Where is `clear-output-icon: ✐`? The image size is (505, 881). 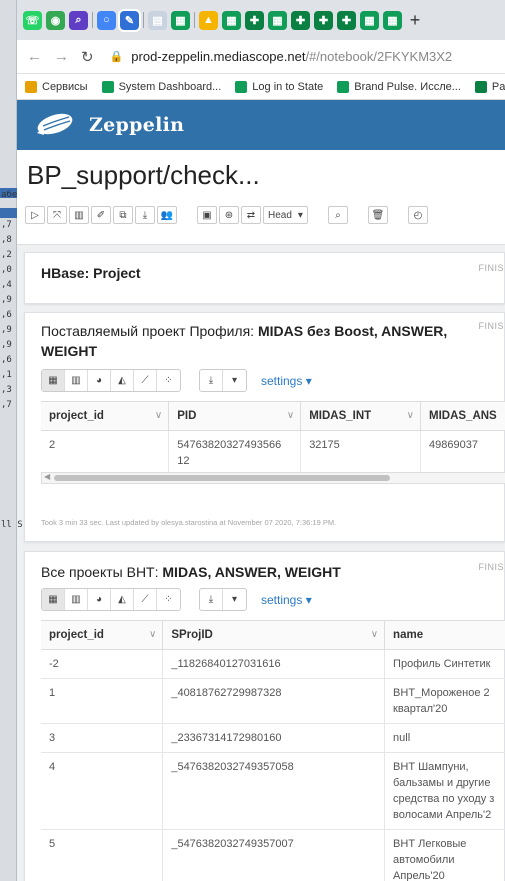 clear-output-icon: ✐ is located at coordinates (101, 215).